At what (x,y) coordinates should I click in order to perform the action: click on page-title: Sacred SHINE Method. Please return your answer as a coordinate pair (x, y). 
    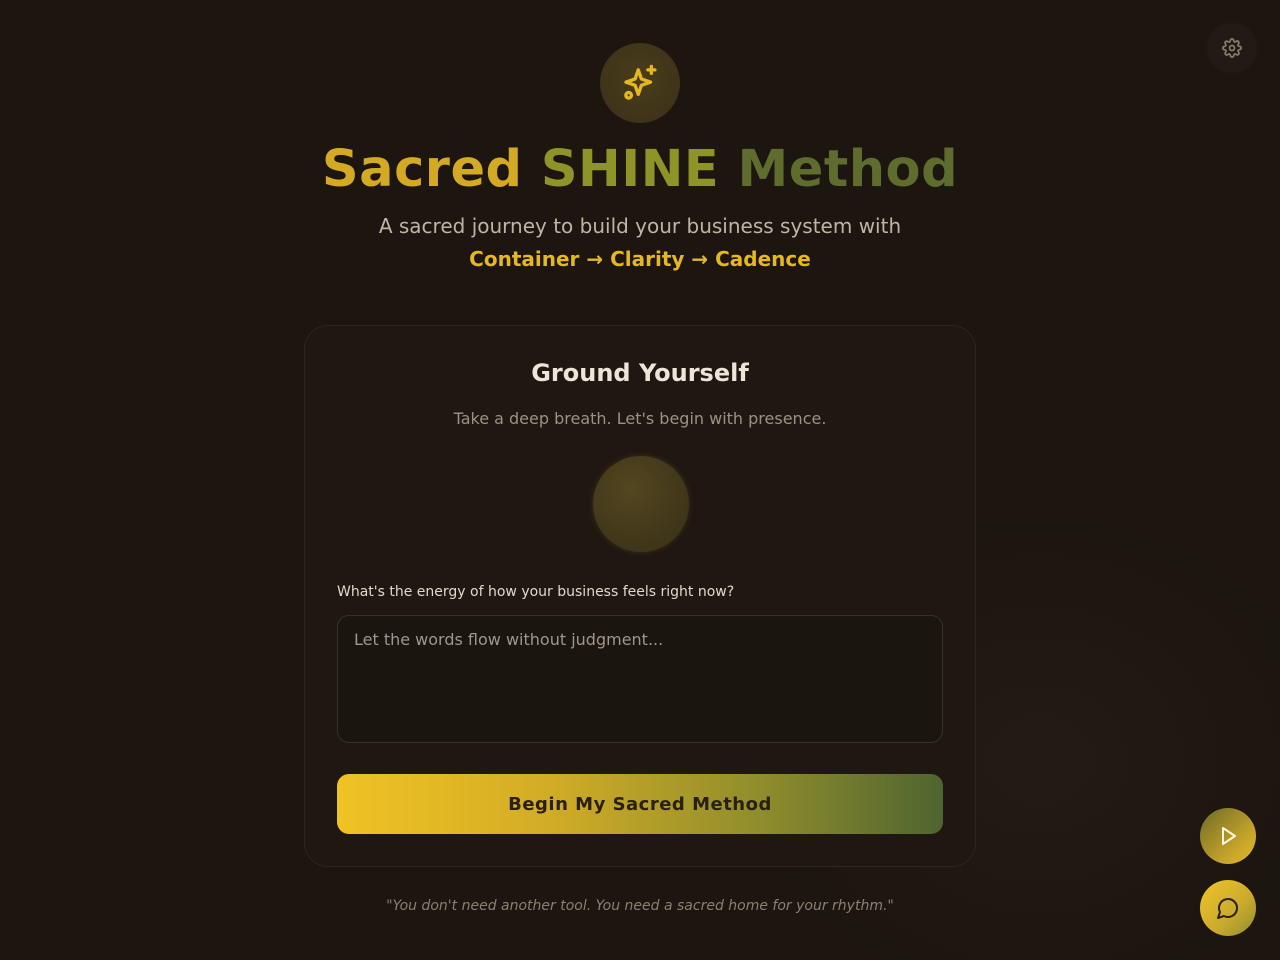
    Looking at the image, I should click on (640, 169).